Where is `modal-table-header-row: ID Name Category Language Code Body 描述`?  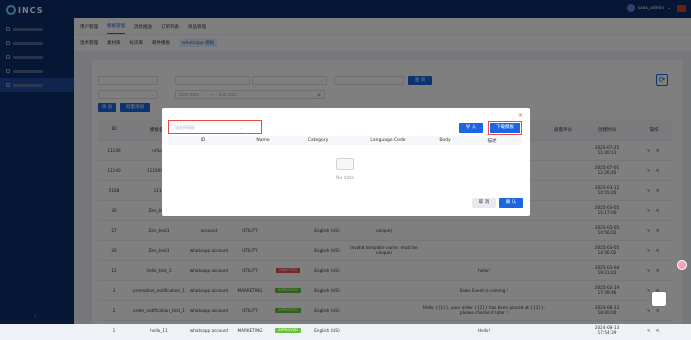
modal-table-header-row: ID Name Category Language Code Body 描述 is located at coordinates (345, 140).